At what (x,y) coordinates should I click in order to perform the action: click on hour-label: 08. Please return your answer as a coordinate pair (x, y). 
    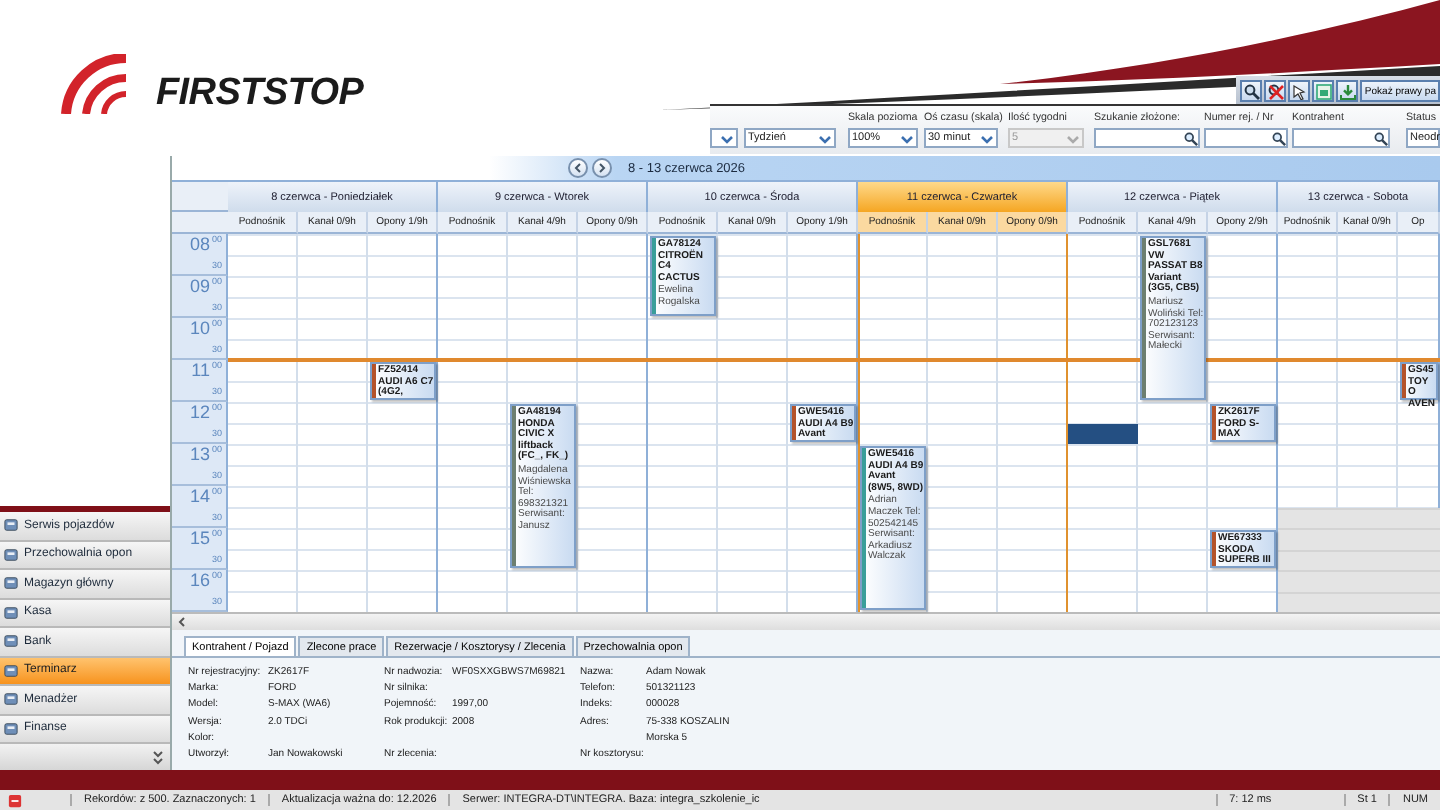
    Looking at the image, I should click on (199, 244).